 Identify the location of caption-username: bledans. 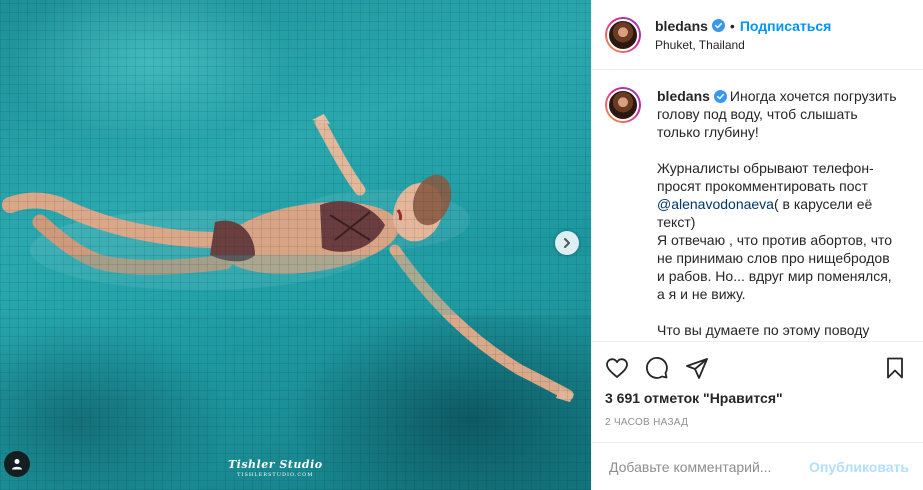
(683, 96).